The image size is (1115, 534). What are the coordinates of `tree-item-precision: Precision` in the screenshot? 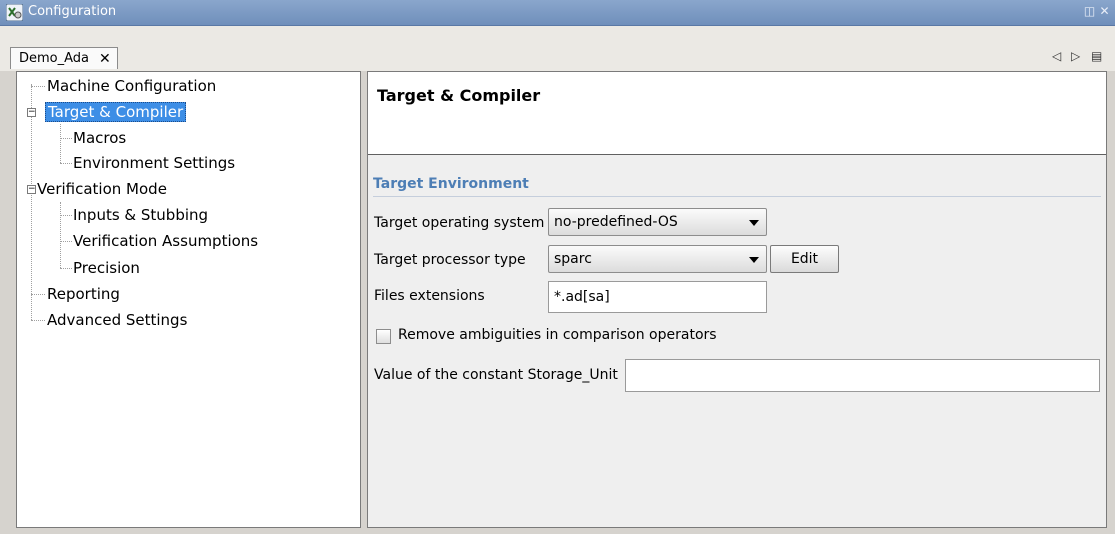 It's located at (106, 268).